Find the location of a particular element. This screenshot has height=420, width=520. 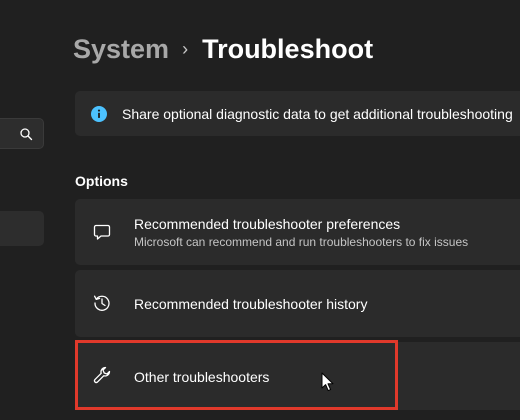

breadcrumb-parent: System is located at coordinates (121, 49).